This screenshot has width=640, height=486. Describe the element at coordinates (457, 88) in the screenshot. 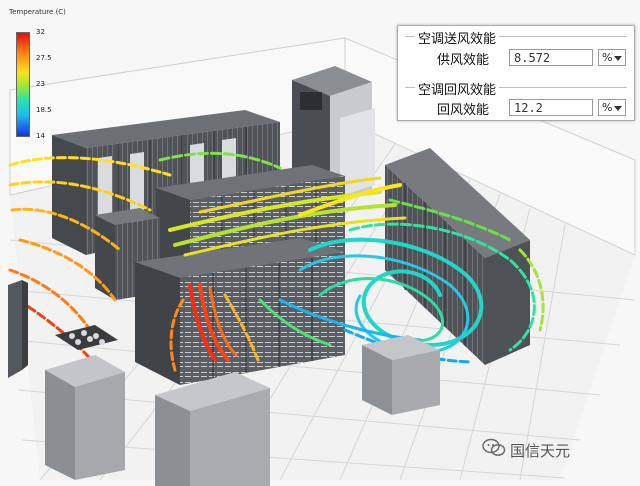

I see `return-group-title: 空调回风效能` at that location.